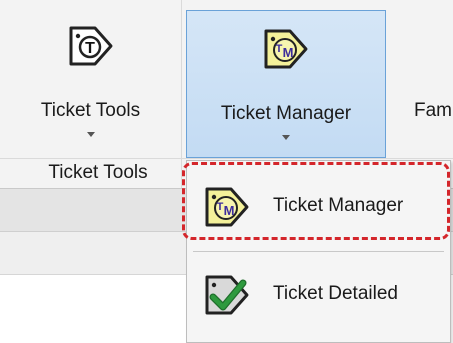 The height and width of the screenshot is (343, 453). I want to click on ticket-check-icon, so click(227, 295).